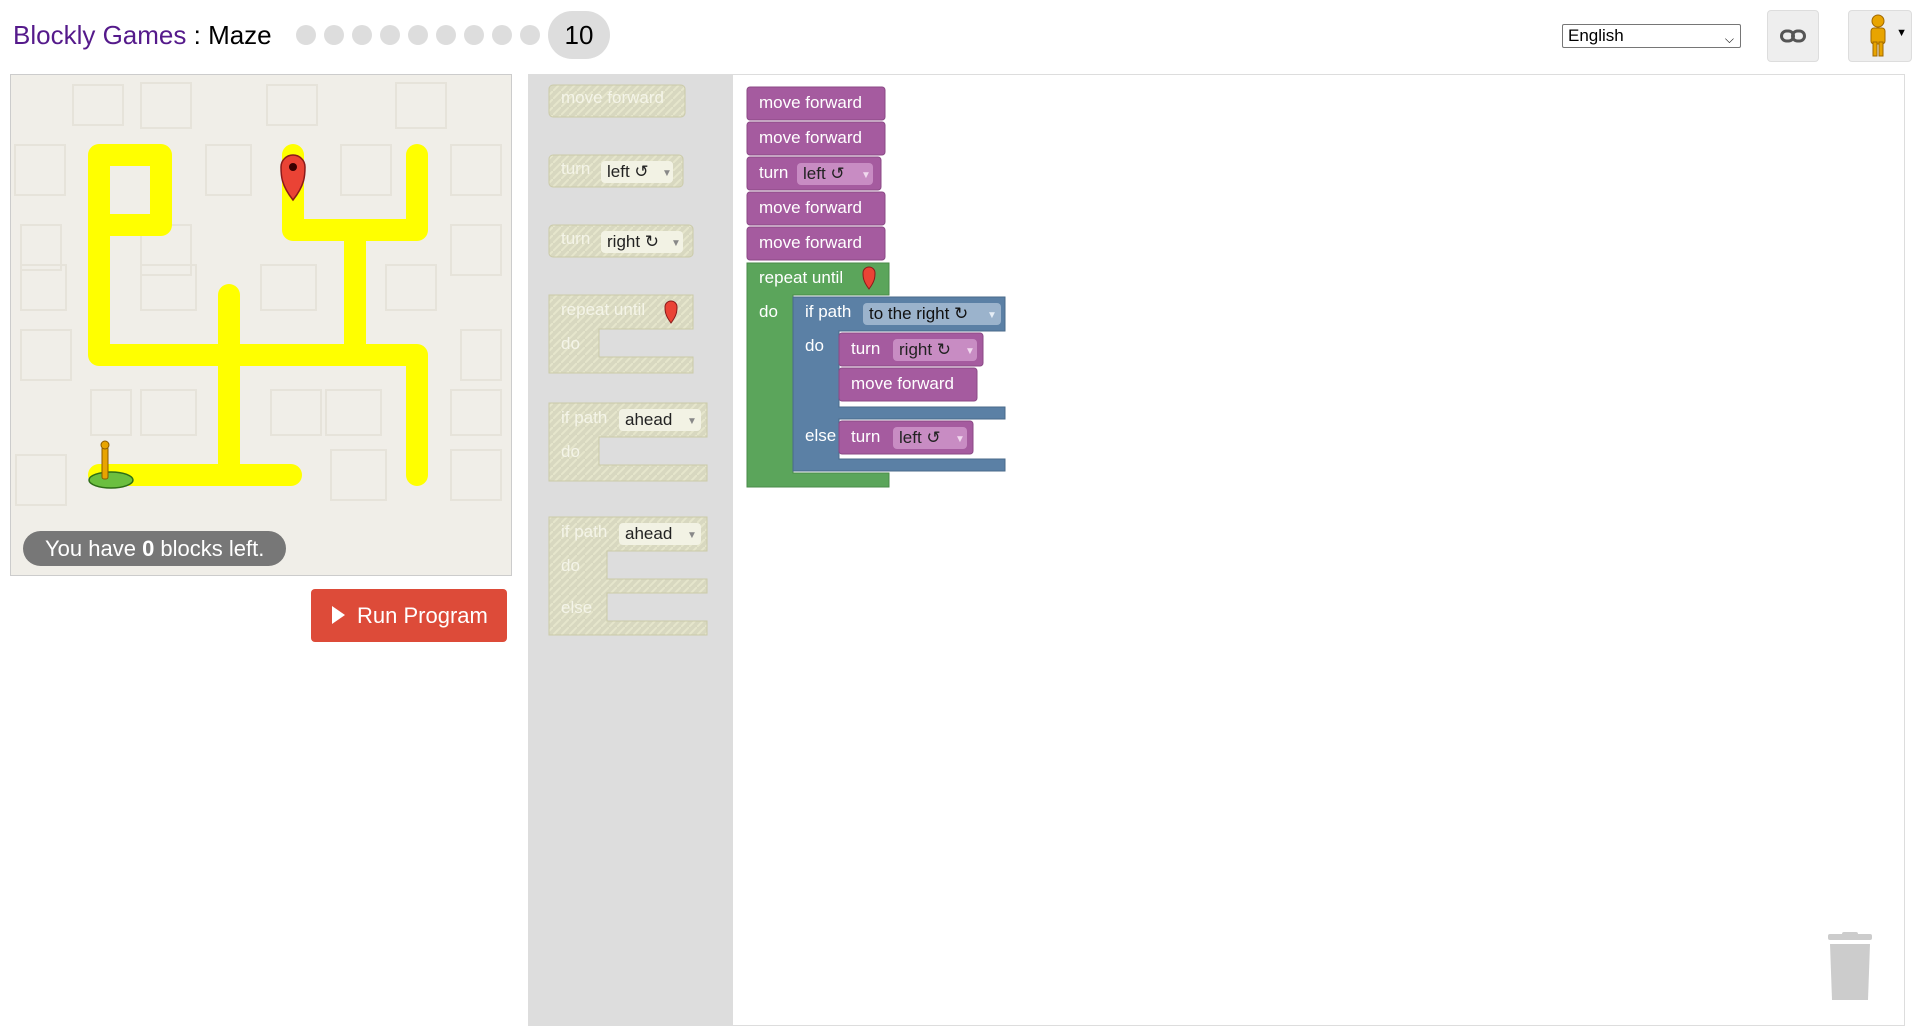  What do you see at coordinates (1729, 39) in the screenshot?
I see `chevron-down-icon: ⌵` at bounding box center [1729, 39].